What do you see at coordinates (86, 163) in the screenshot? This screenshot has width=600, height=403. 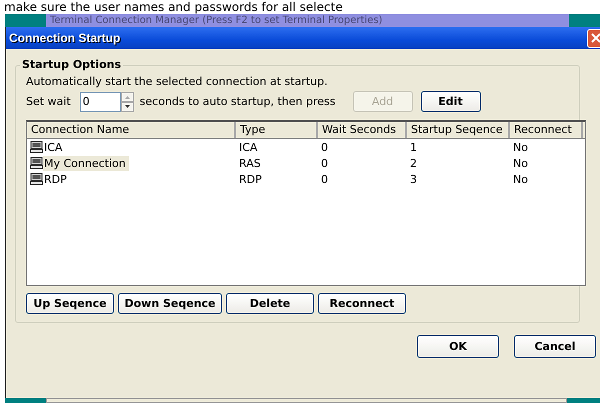 I see `connection-name: My Connection` at bounding box center [86, 163].